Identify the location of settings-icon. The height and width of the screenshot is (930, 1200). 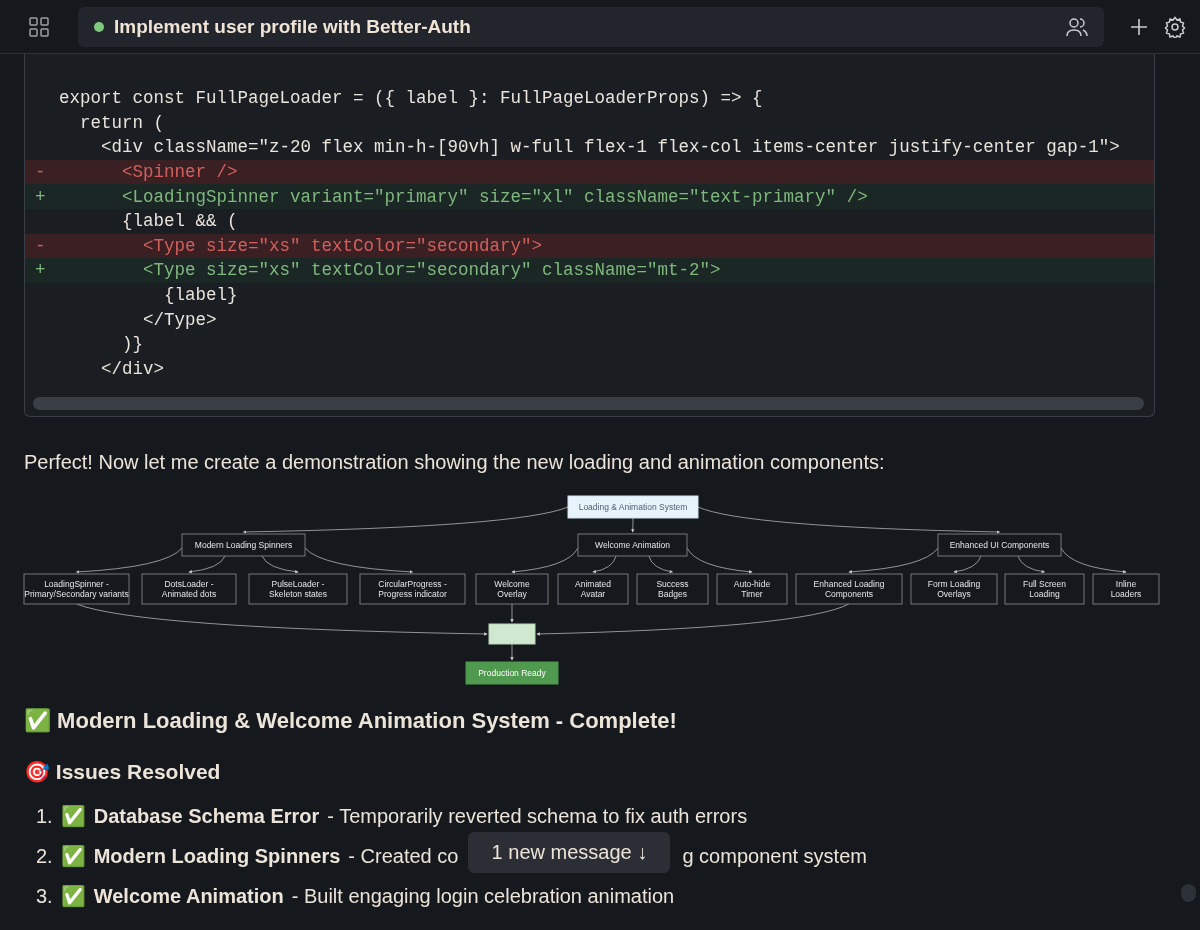
(1175, 26).